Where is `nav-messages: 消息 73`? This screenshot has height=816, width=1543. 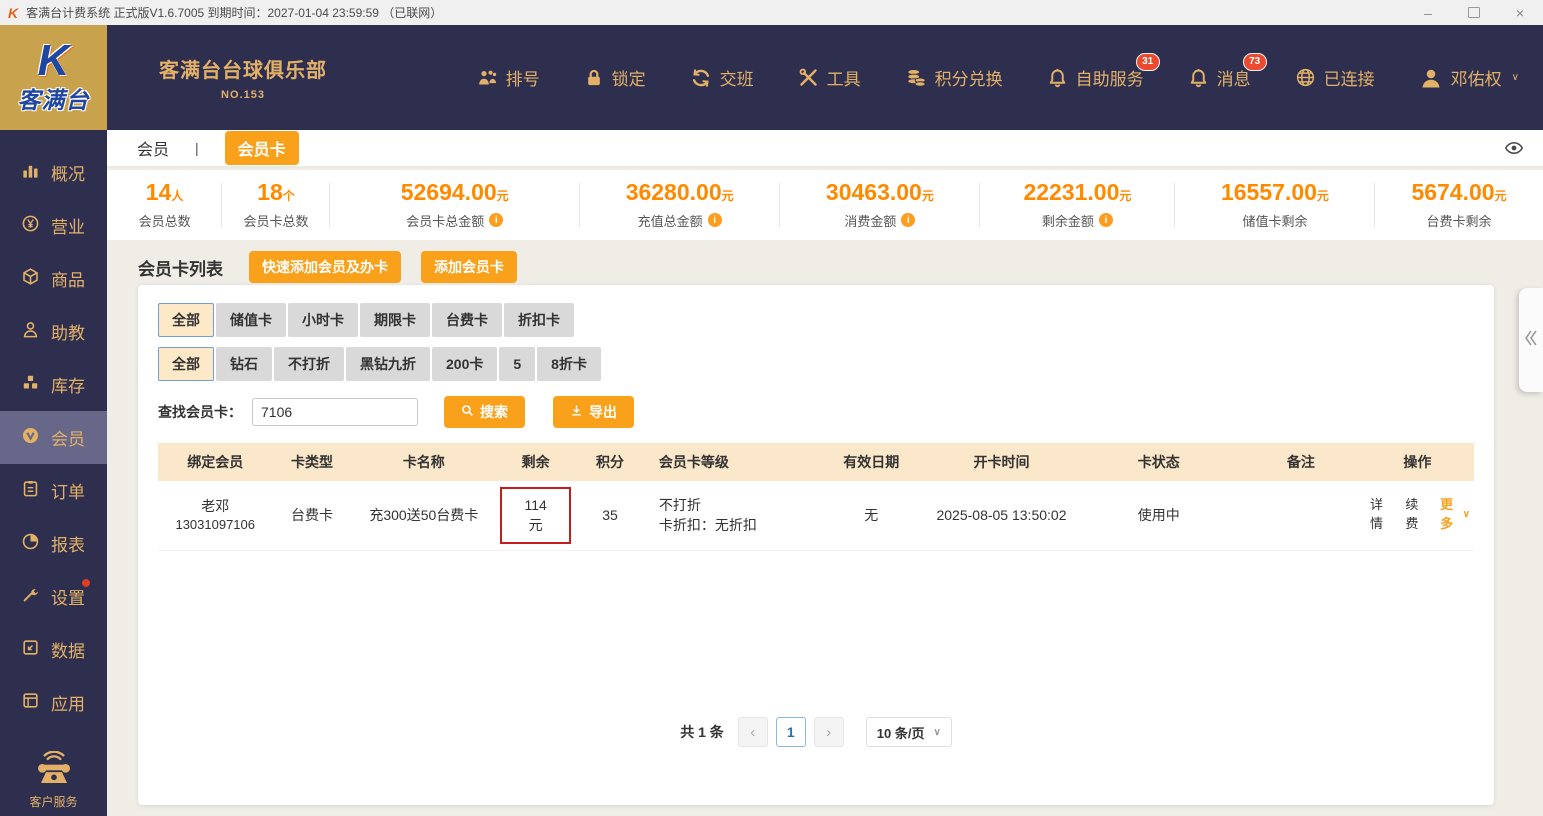 nav-messages: 消息 73 is located at coordinates (1227, 71).